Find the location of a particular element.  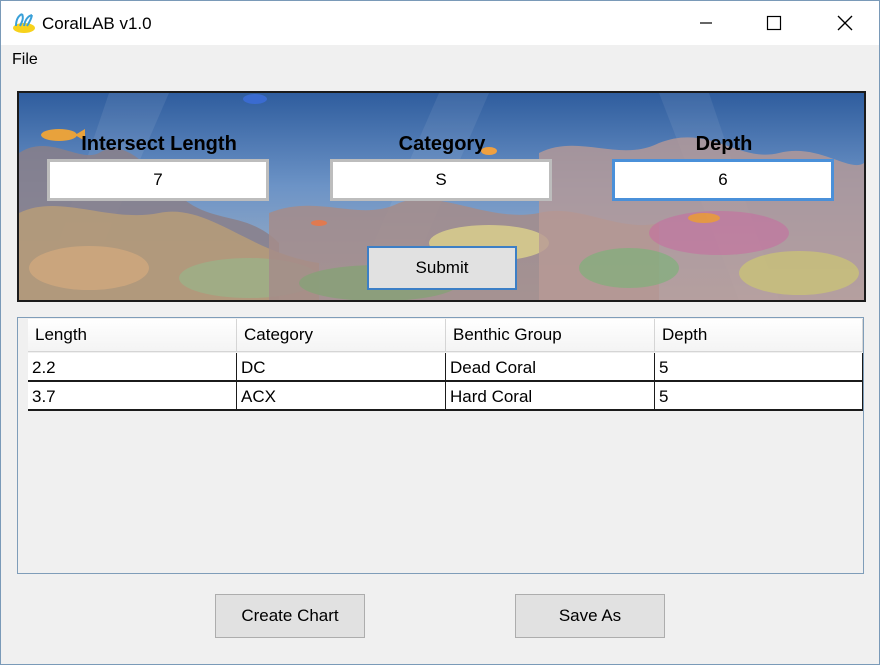

table-row: 2.2 DC Dead Coral 5 is located at coordinates (445, 367).